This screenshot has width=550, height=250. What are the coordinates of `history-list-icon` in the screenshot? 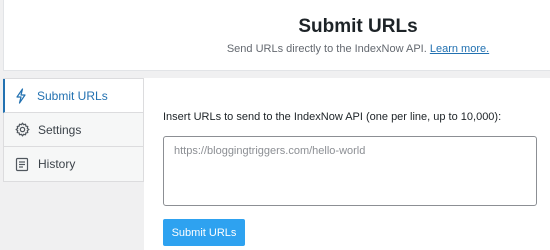 It's located at (22, 164).